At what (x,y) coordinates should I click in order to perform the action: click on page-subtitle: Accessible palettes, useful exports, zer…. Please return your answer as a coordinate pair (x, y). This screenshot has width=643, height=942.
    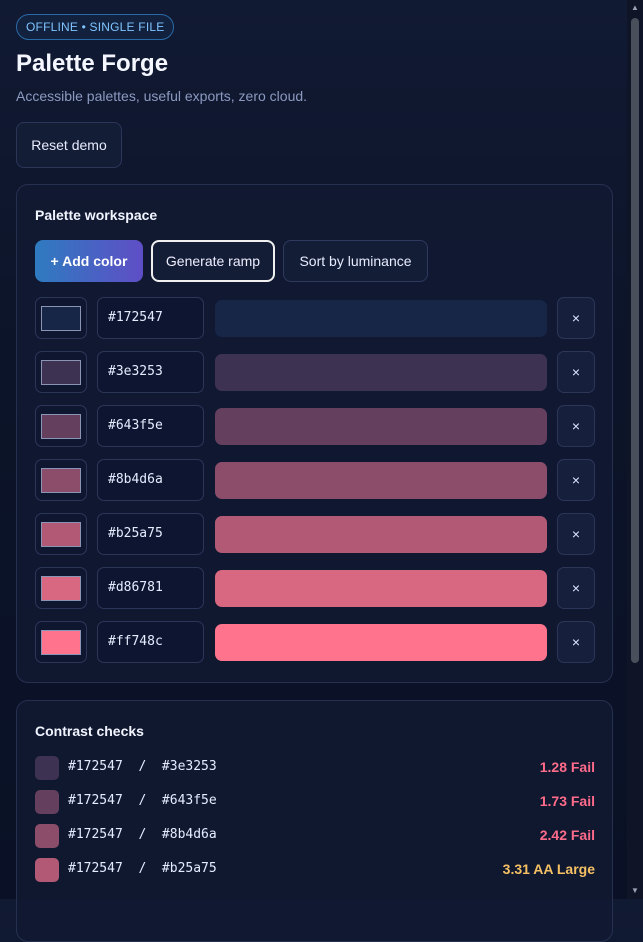
    Looking at the image, I should click on (162, 96).